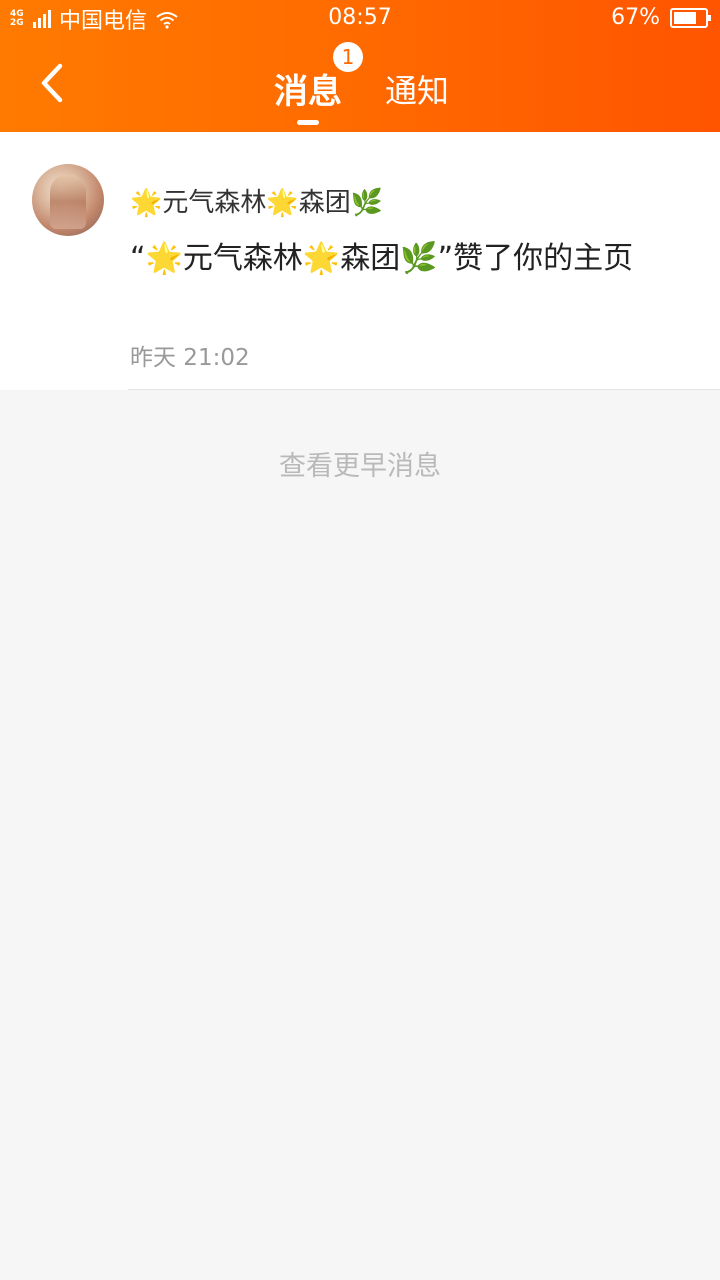 Image resolution: width=720 pixels, height=1280 pixels. What do you see at coordinates (55, 83) in the screenshot?
I see `back-chevron-icon` at bounding box center [55, 83].